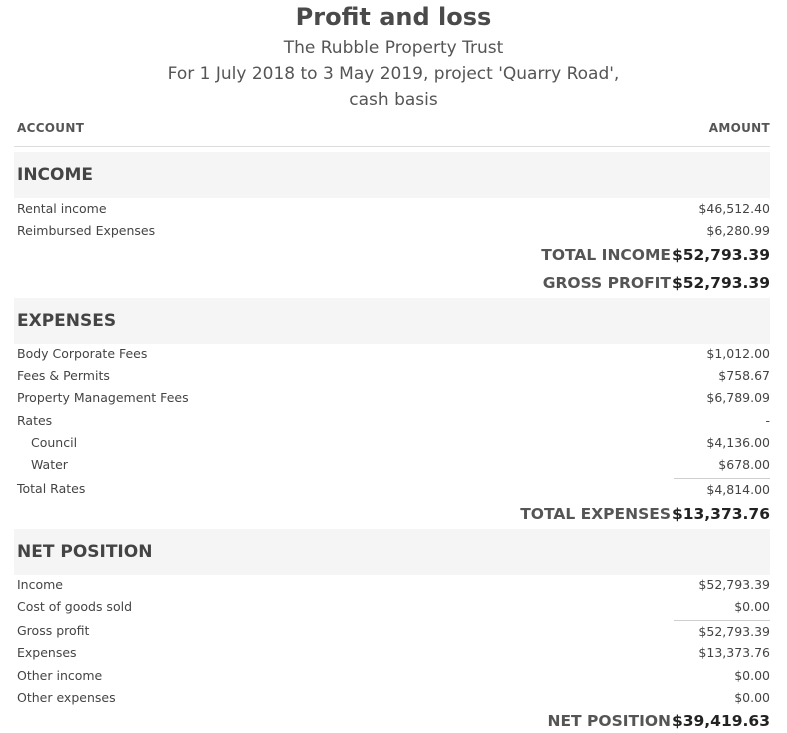 This screenshot has width=787, height=733. I want to click on gross-profit-label: GROSS PROFIT, so click(606, 283).